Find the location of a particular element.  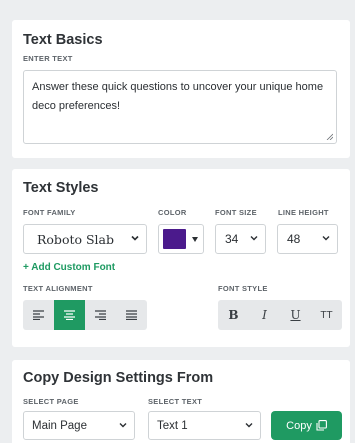

align-justify-button is located at coordinates (131, 315).